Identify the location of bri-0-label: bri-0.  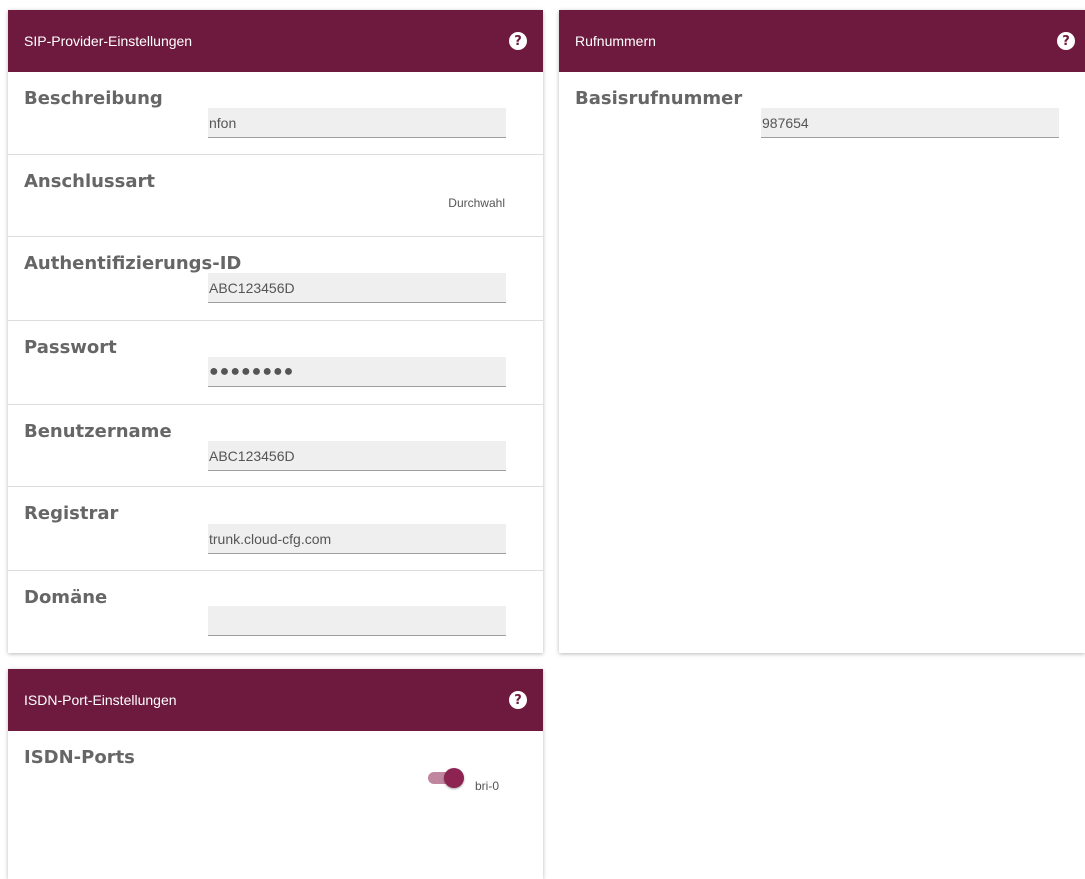
(487, 786).